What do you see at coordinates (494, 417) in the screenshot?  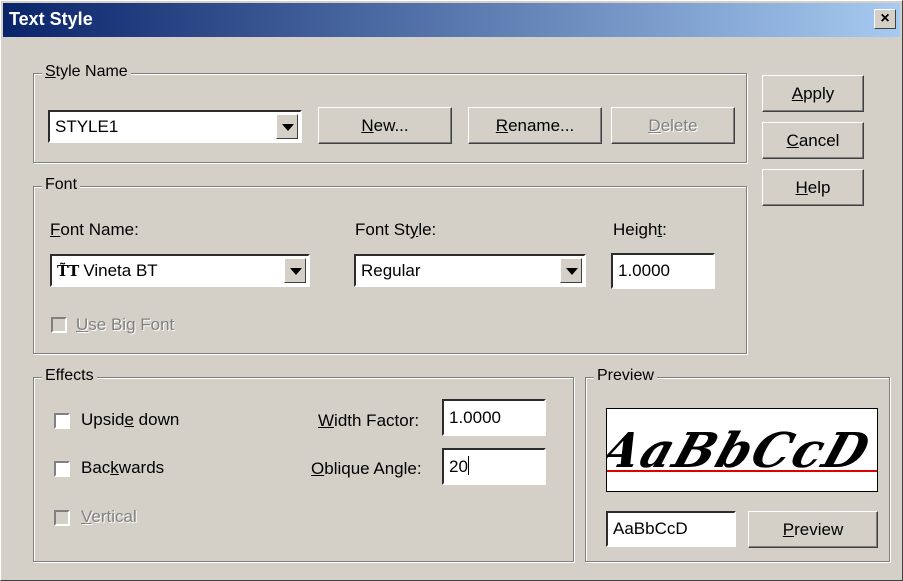 I see `width-factor-input: 1.0000` at bounding box center [494, 417].